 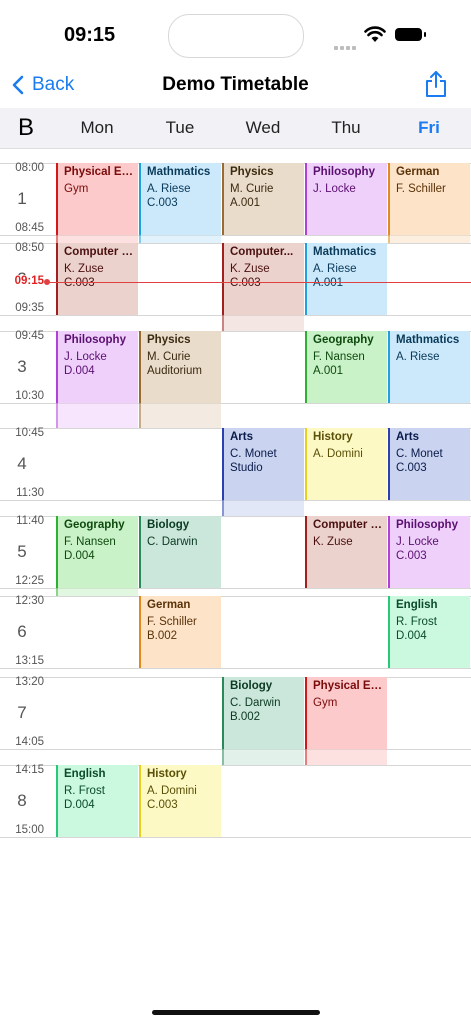 I want to click on period-start-time: 08:00, so click(x=29, y=168).